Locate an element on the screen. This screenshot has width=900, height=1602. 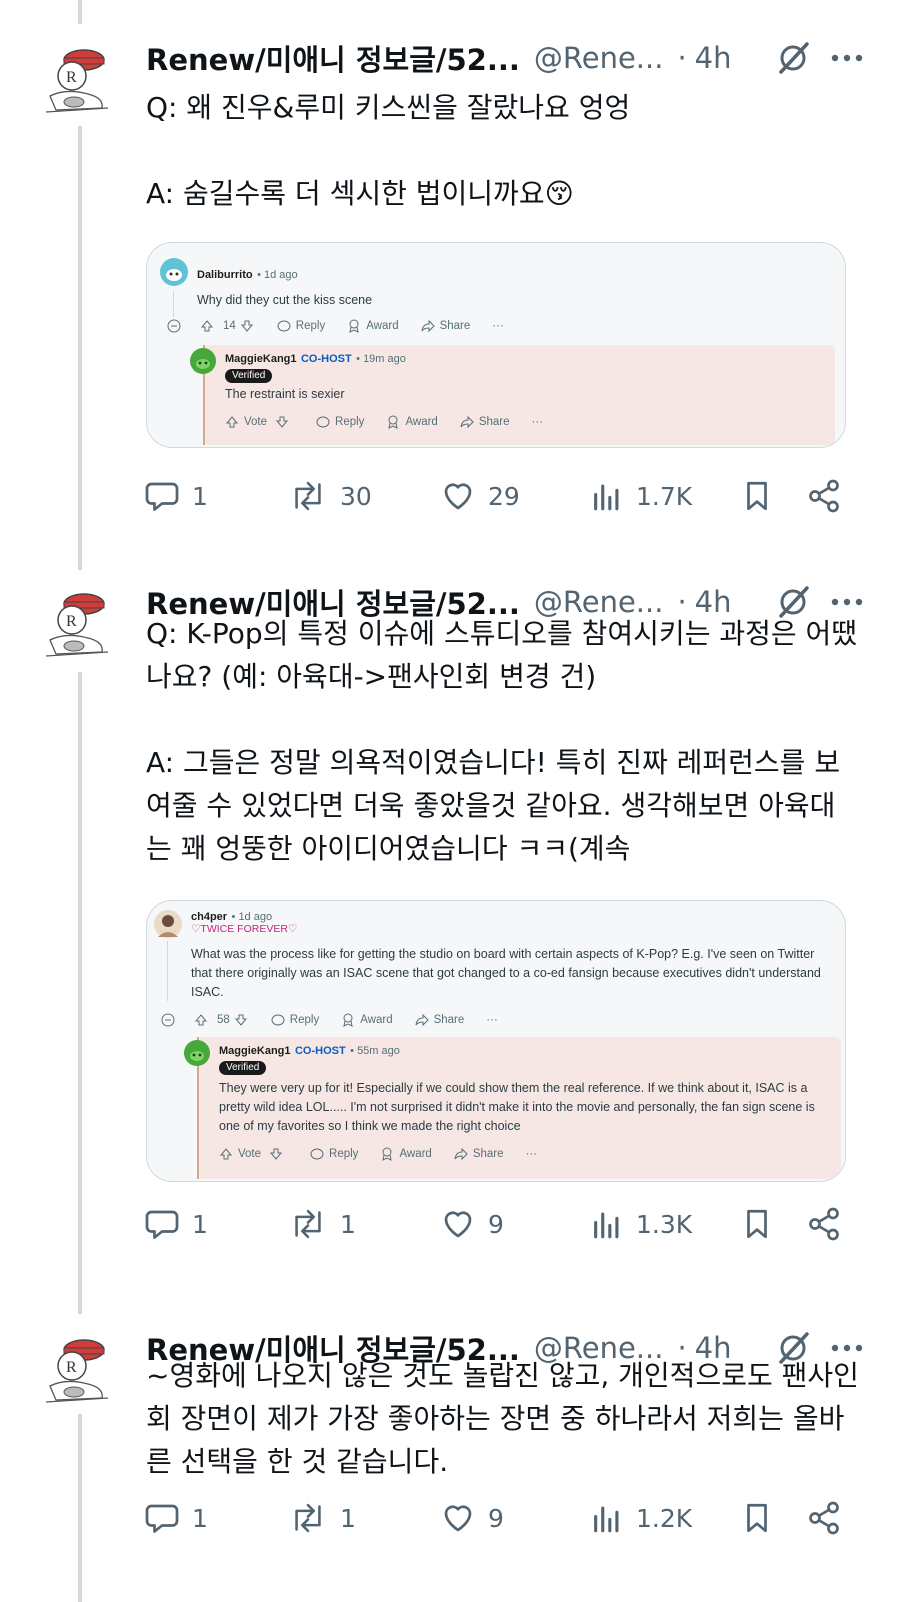
reply-action-bar: Vote Reply Award Share ··· is located at coordinates (395, 422).